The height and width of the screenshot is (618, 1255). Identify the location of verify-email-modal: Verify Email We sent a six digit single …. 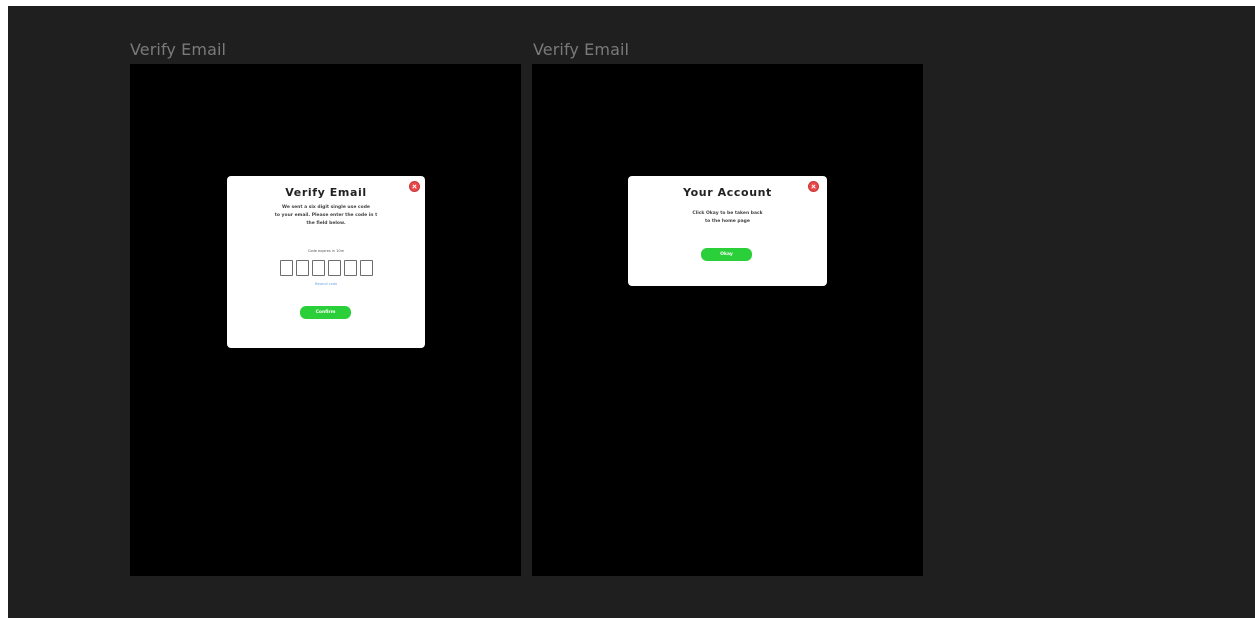
(326, 262).